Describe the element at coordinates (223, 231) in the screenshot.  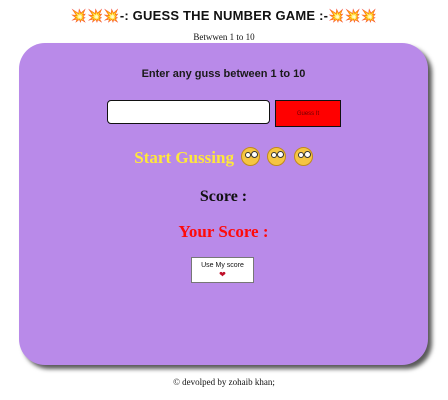
I see `your-score-label: Your Score :` at that location.